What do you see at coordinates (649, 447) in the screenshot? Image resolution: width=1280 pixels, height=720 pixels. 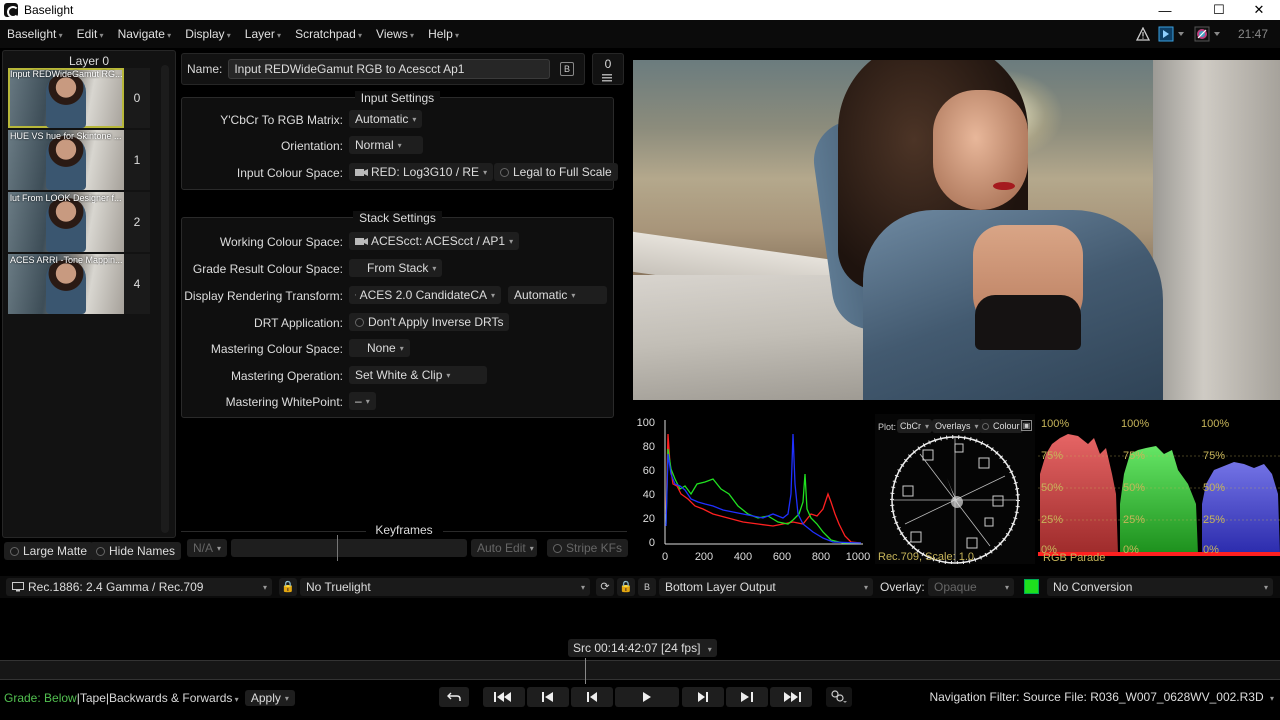 I see `histogram-y-tick: 80` at bounding box center [649, 447].